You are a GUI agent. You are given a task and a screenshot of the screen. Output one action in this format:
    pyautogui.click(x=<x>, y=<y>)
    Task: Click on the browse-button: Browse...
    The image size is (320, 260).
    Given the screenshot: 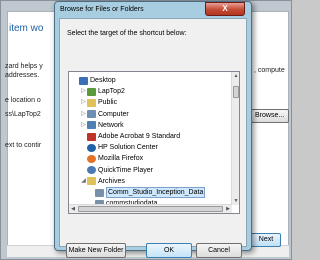 What is the action you would take?
    pyautogui.click(x=270, y=116)
    